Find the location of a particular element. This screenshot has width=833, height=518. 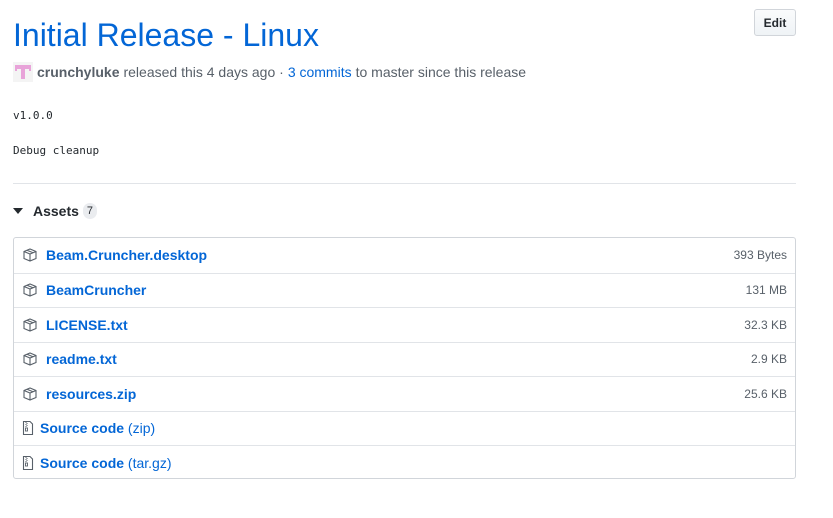

asset-row: resources.zip 25.6 KB is located at coordinates (404, 393).